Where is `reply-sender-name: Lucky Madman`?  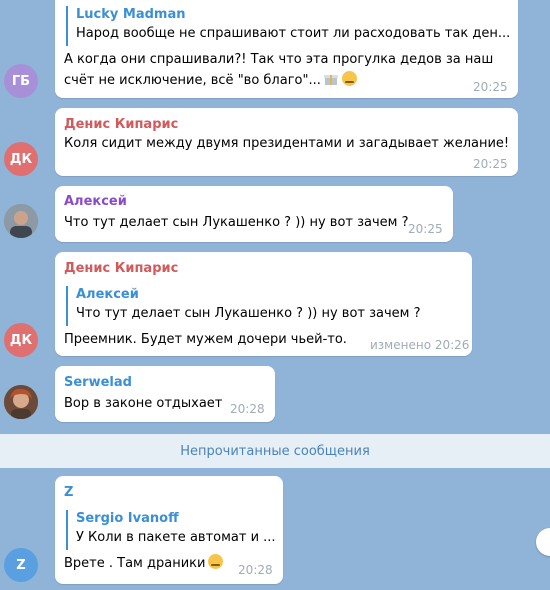 reply-sender-name: Lucky Madman is located at coordinates (131, 14).